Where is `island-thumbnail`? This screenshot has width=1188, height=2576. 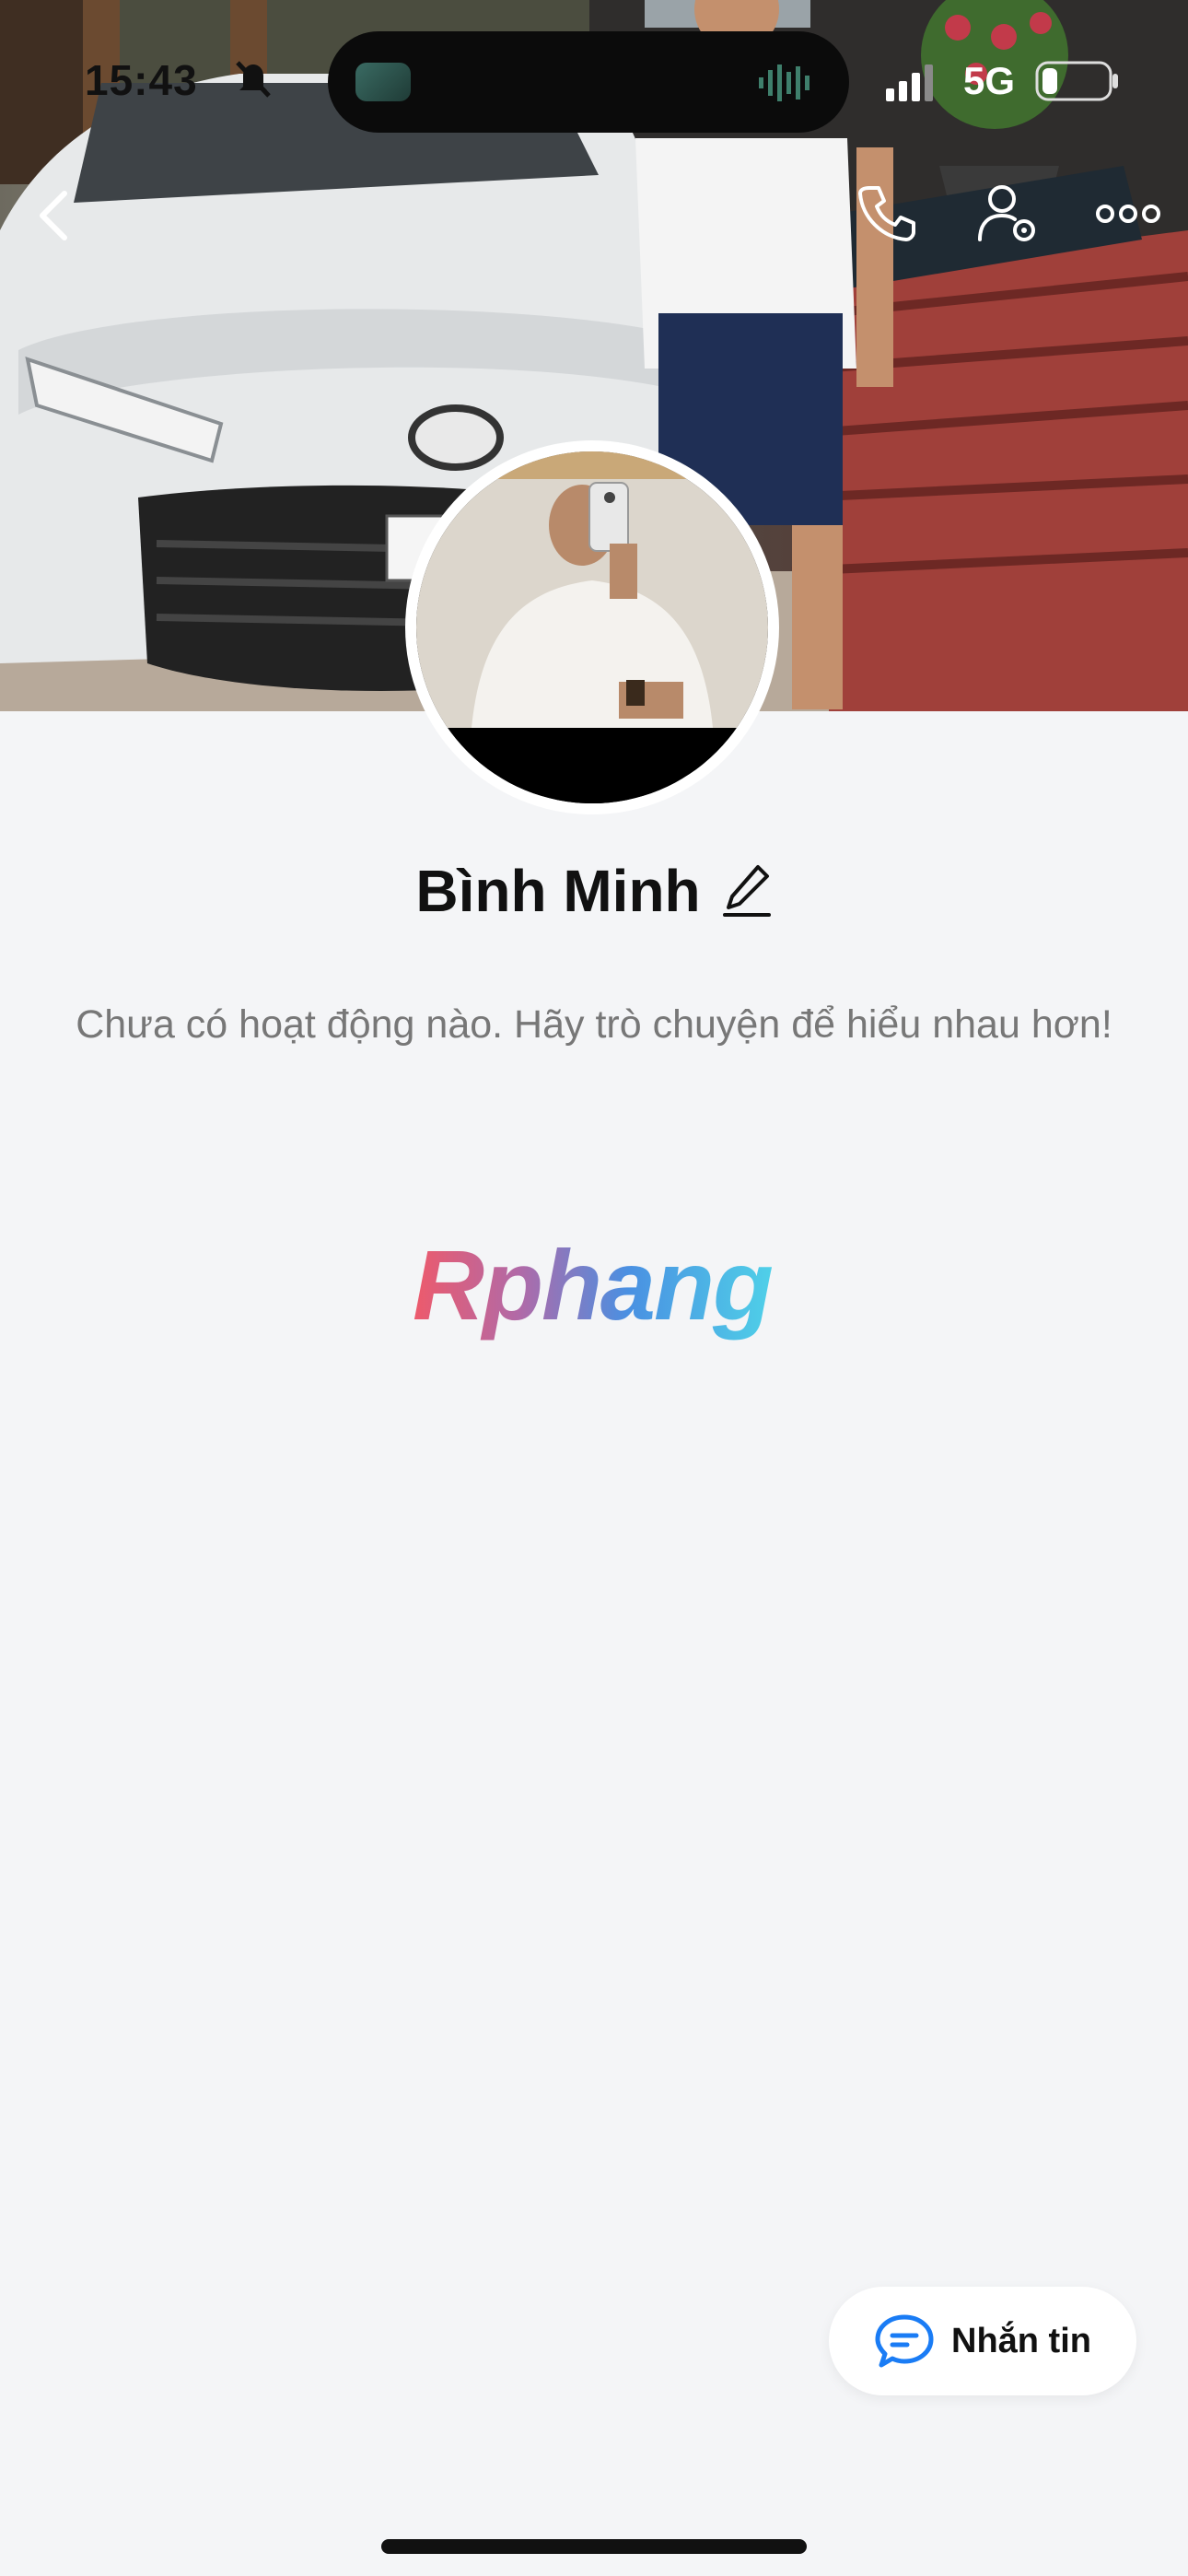 island-thumbnail is located at coordinates (383, 82).